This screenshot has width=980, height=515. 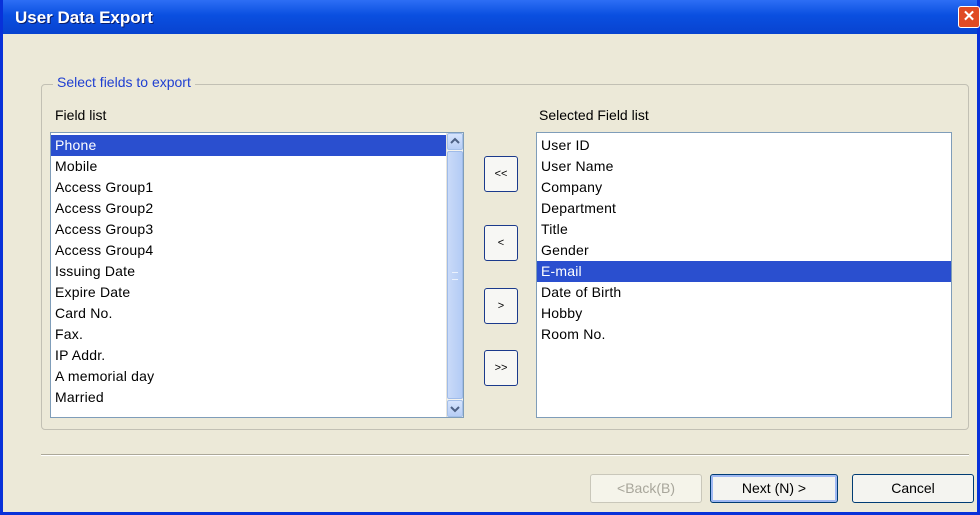 What do you see at coordinates (594, 115) in the screenshot?
I see `selected-field-list-label: Selected Field list` at bounding box center [594, 115].